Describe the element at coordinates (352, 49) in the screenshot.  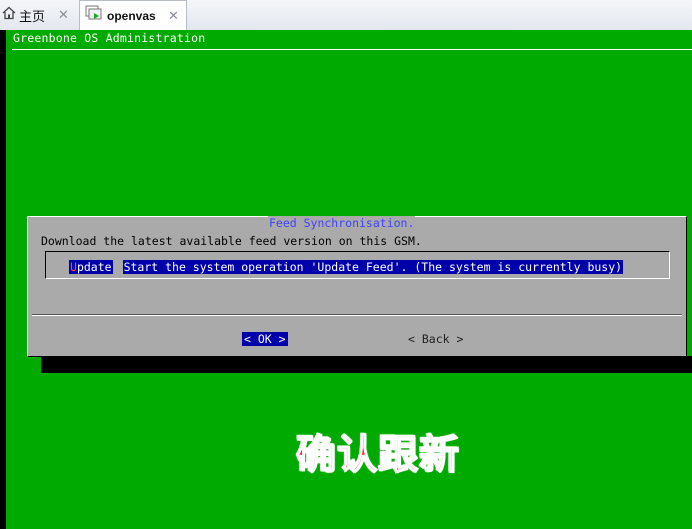
I see `header-divider` at that location.